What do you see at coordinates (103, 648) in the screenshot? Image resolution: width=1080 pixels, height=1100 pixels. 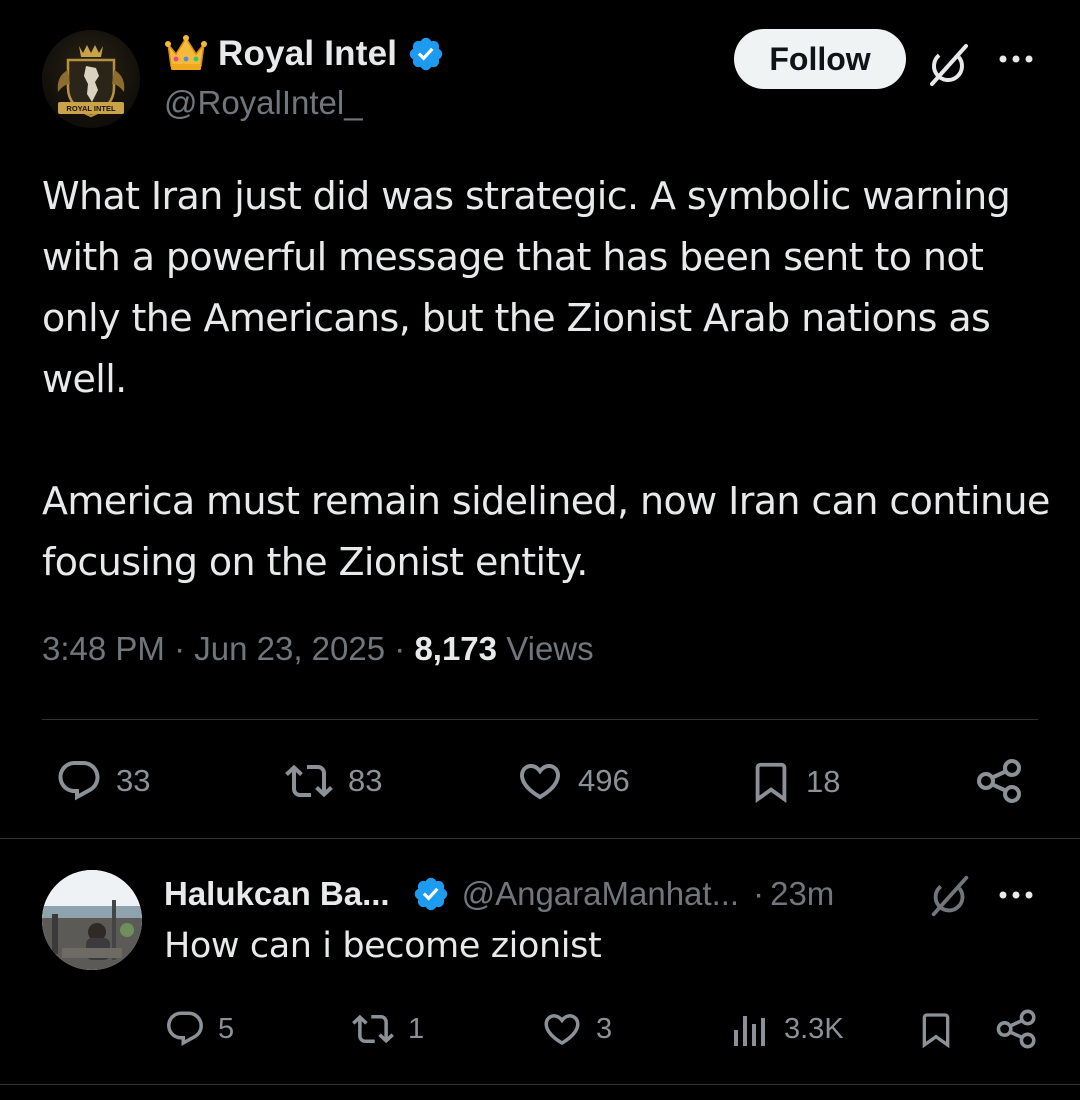 I see `tweet-time: 3:48 PM` at bounding box center [103, 648].